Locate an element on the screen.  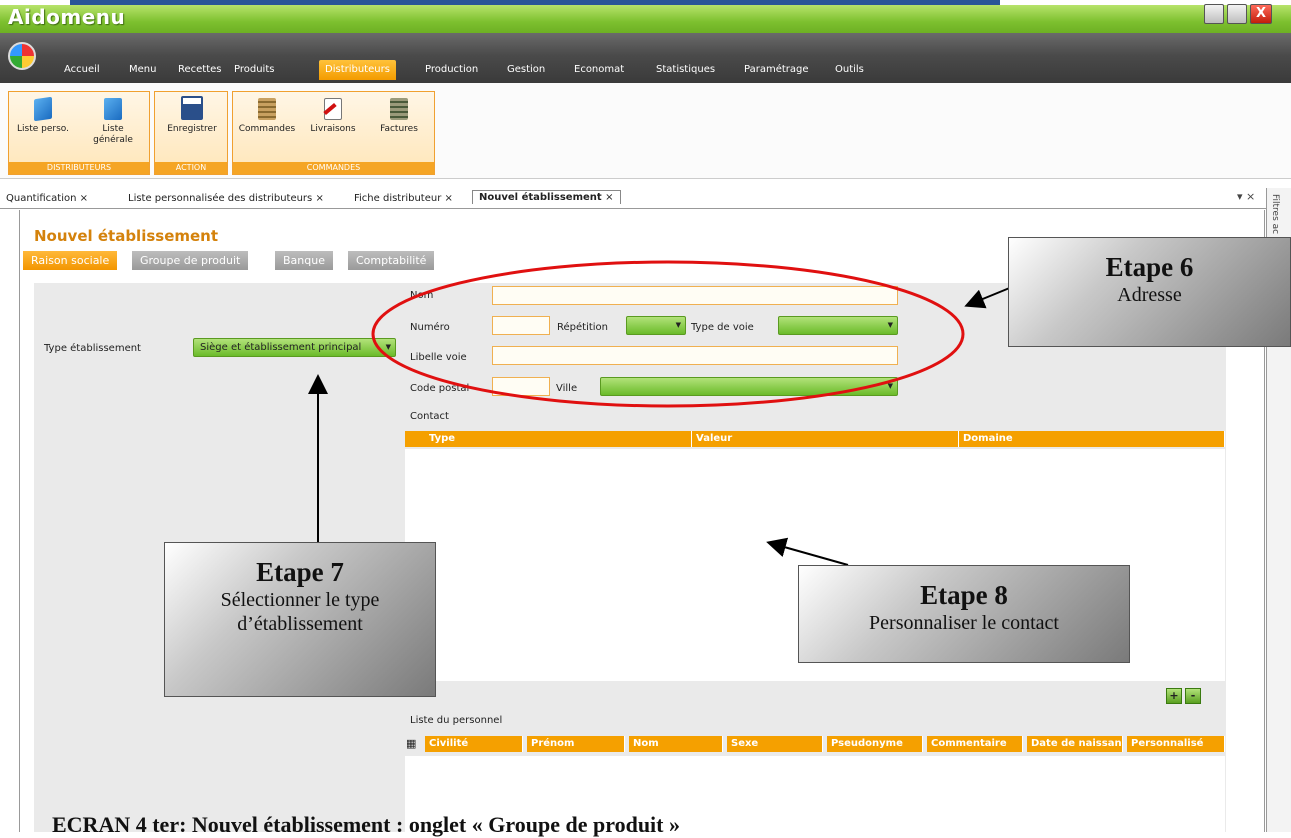
etape8-text: Personnaliser le contact is located at coordinates (964, 623).